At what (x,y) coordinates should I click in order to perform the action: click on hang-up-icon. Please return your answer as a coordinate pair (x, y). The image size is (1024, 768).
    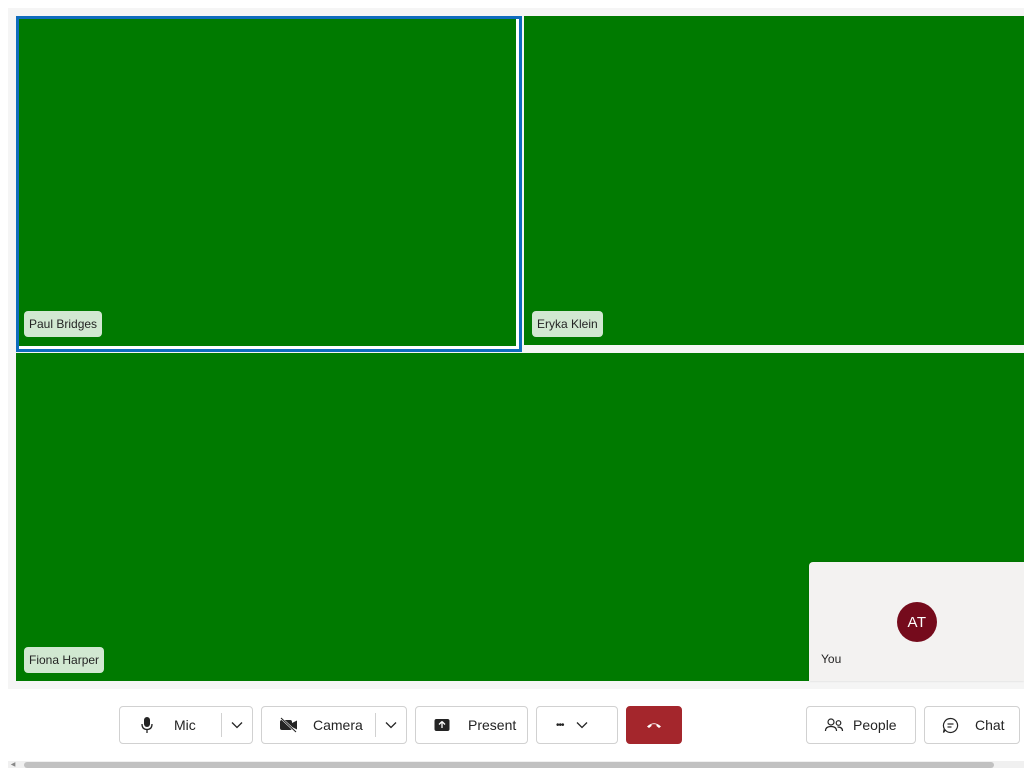
    Looking at the image, I should click on (654, 725).